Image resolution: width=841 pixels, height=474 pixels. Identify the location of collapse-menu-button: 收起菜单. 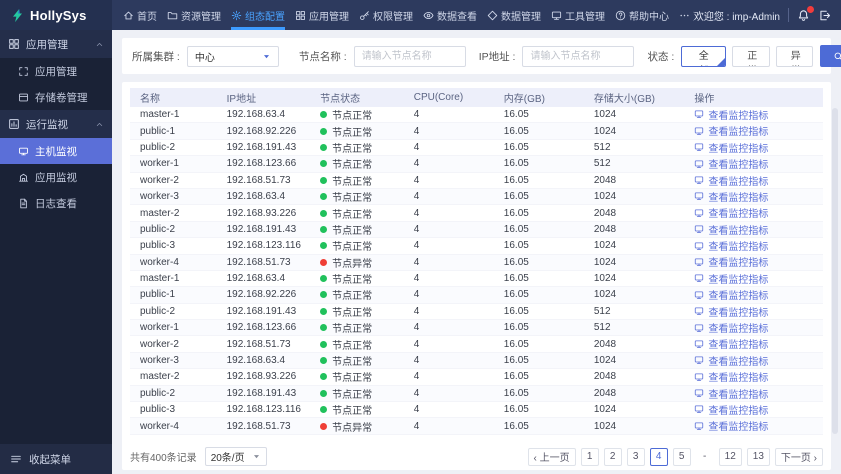
(56, 459).